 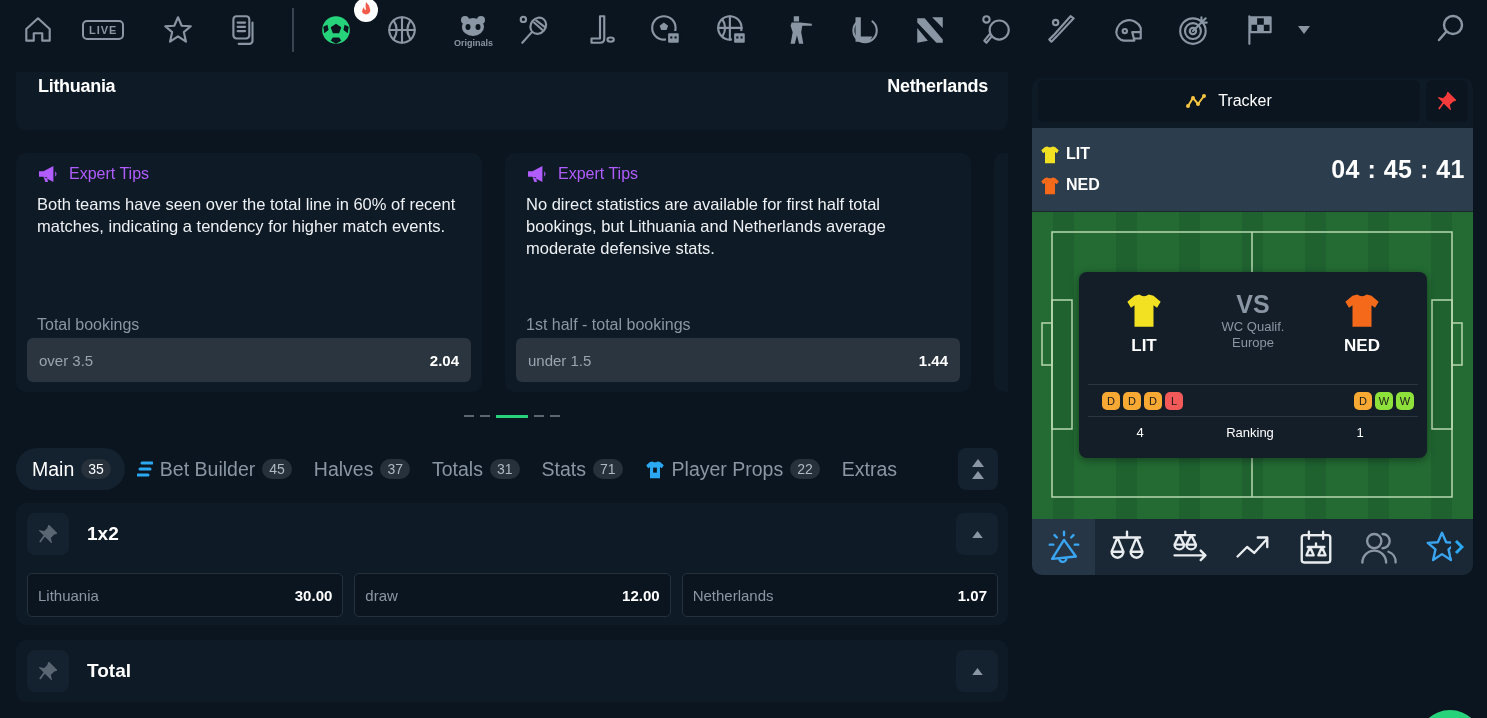 I want to click on odds-button: draw 12.00, so click(x=512, y=595).